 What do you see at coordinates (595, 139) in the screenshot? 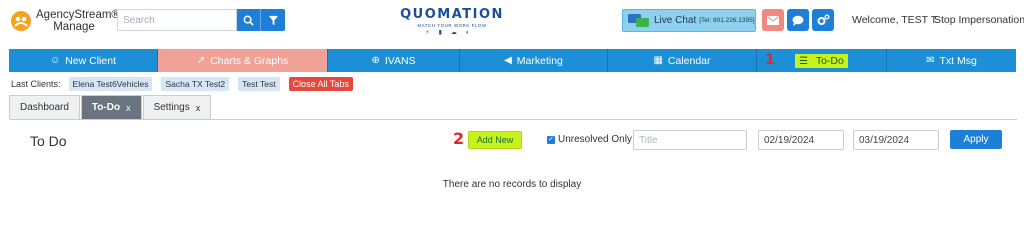
I see `unresolved-only-label: Unresolved Only` at bounding box center [595, 139].